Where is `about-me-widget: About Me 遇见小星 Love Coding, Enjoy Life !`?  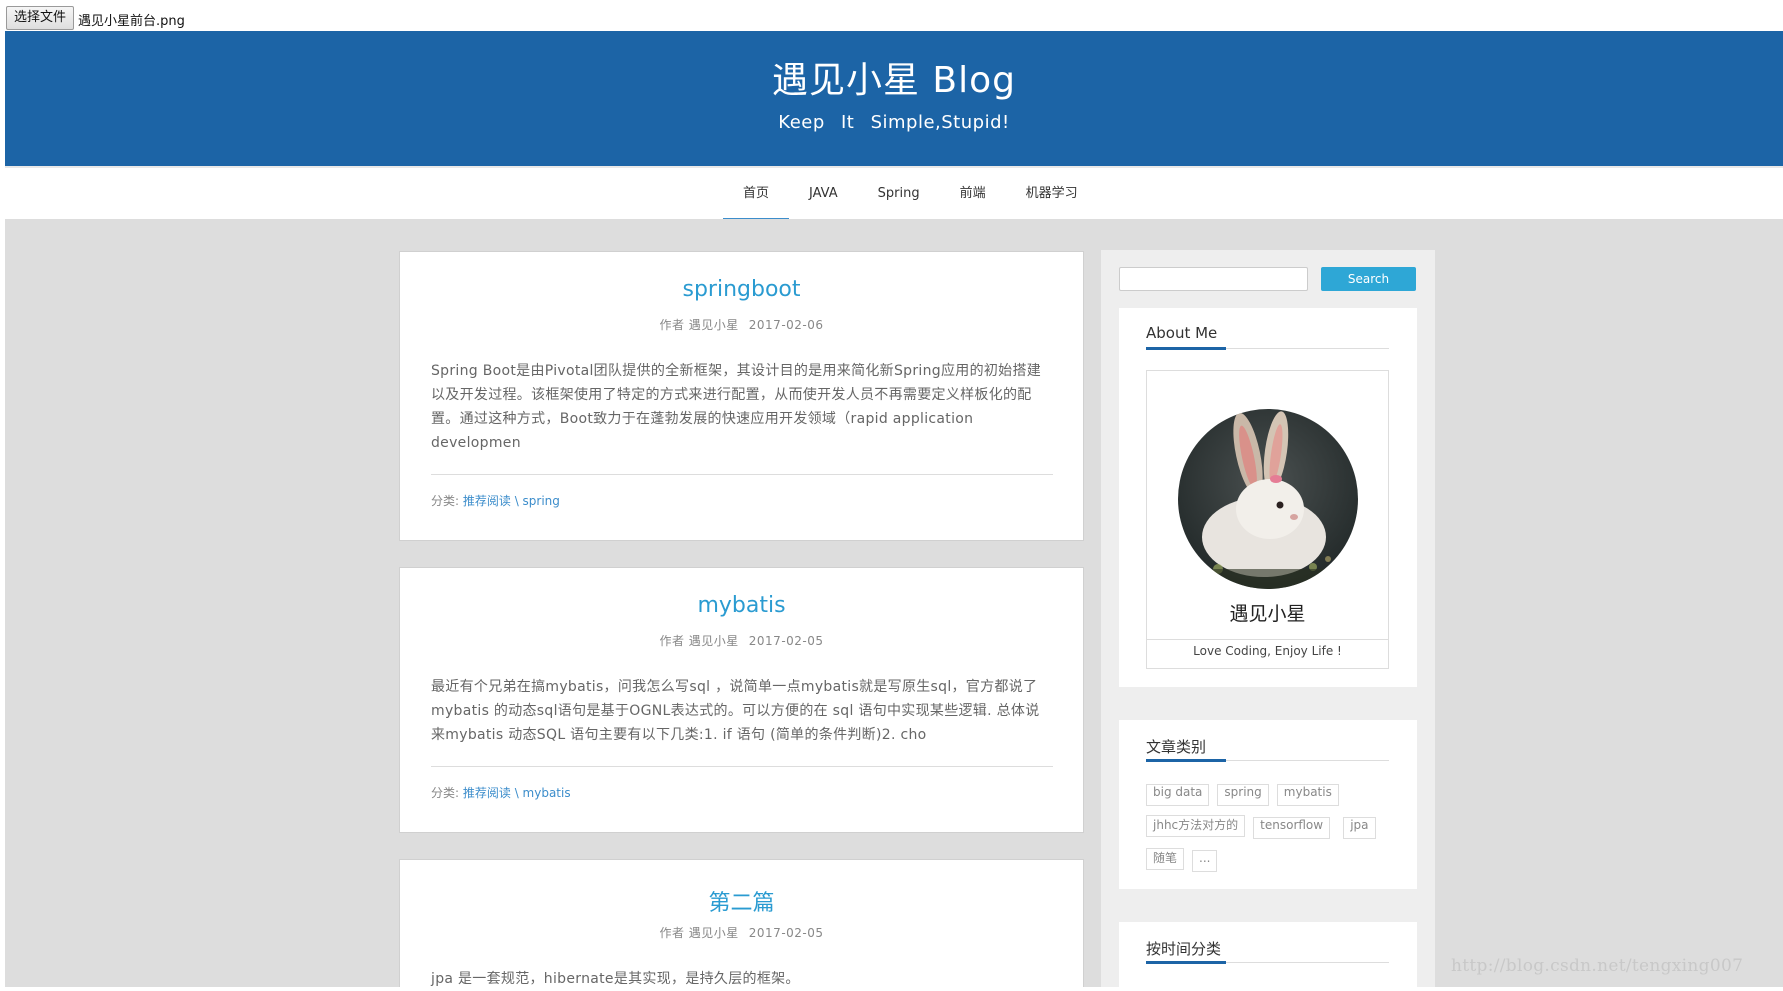
about-me-widget: About Me 遇见小星 Love Coding, Enjoy Life ! is located at coordinates (1268, 497).